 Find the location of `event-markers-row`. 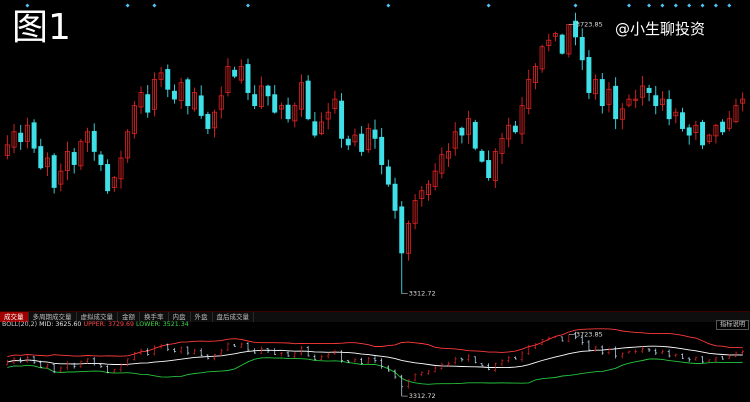

event-markers-row is located at coordinates (378, 5).